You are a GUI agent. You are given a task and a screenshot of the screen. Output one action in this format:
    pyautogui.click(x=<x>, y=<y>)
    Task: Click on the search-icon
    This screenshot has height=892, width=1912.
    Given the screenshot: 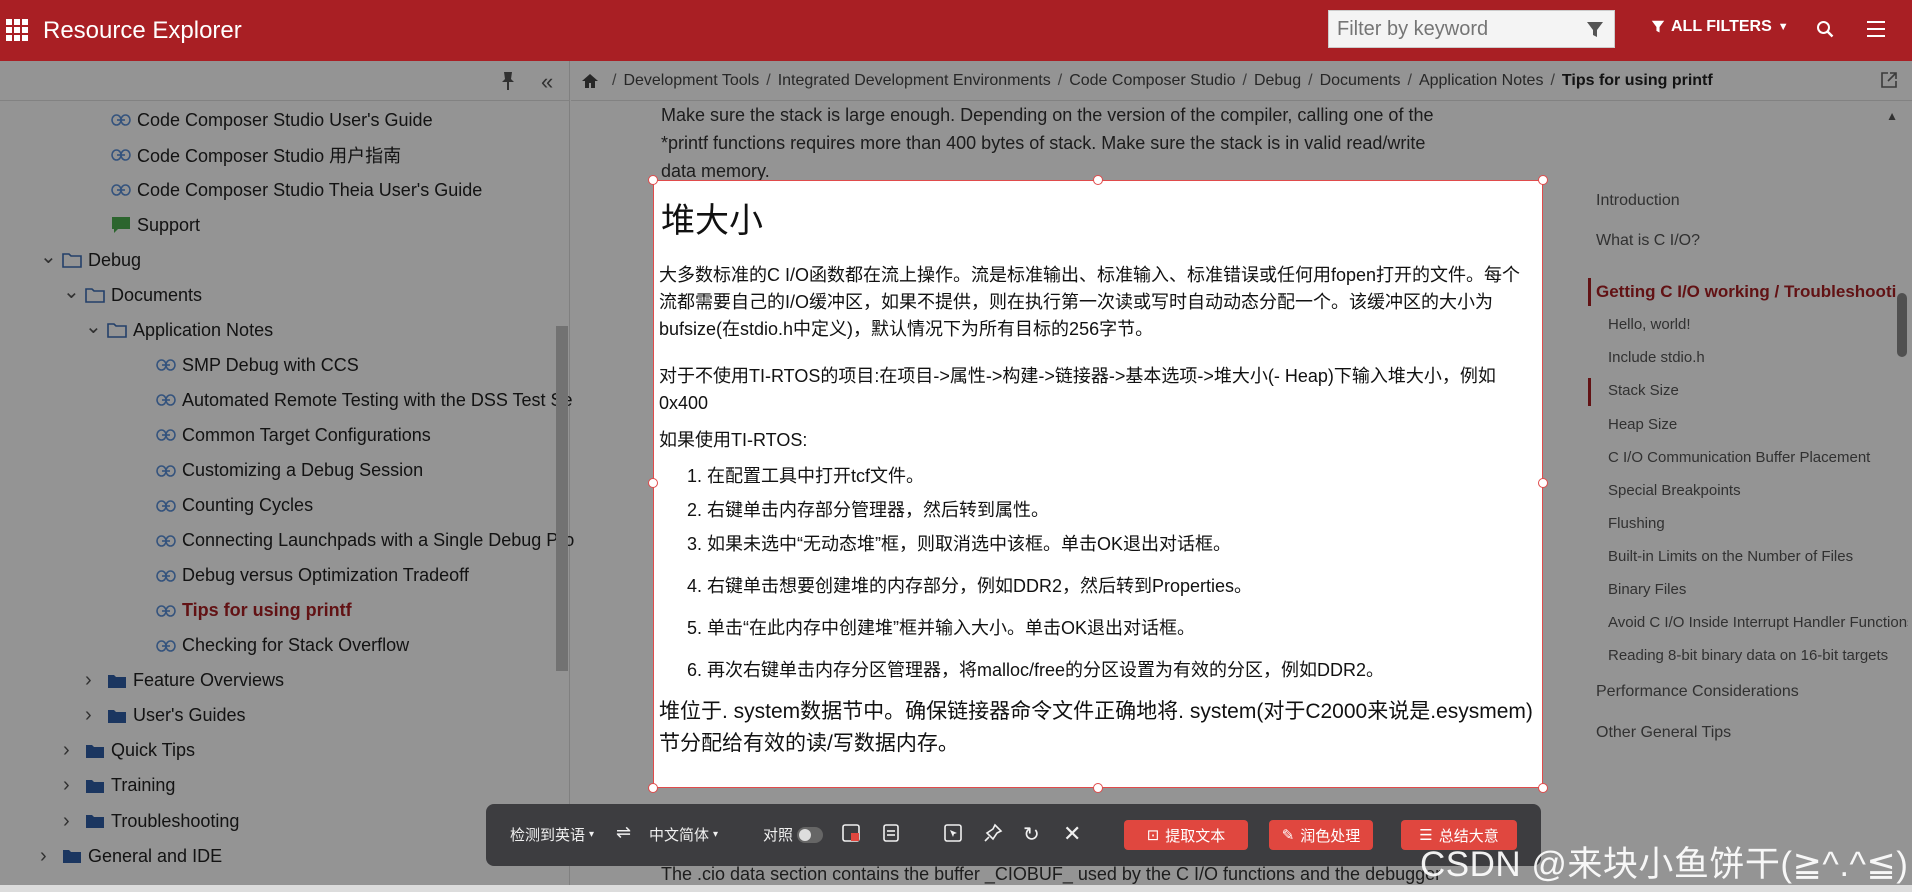 What is the action you would take?
    pyautogui.click(x=1825, y=31)
    